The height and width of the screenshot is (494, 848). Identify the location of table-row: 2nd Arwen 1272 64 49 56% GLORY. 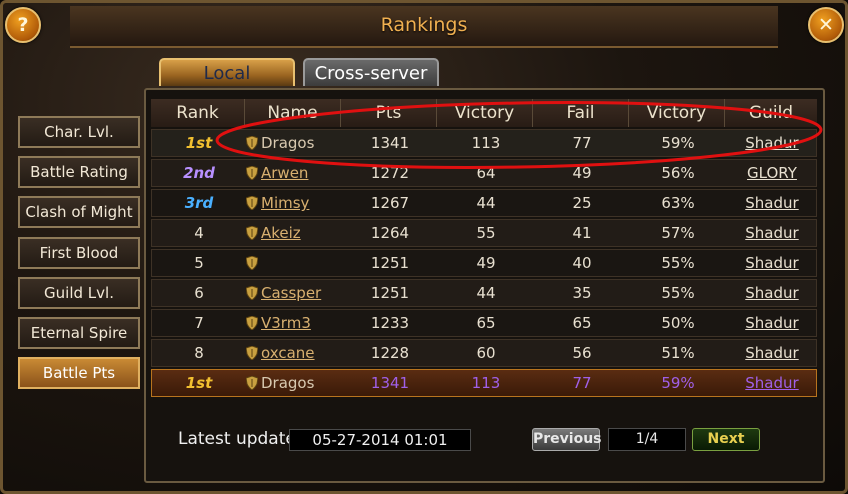
(484, 173).